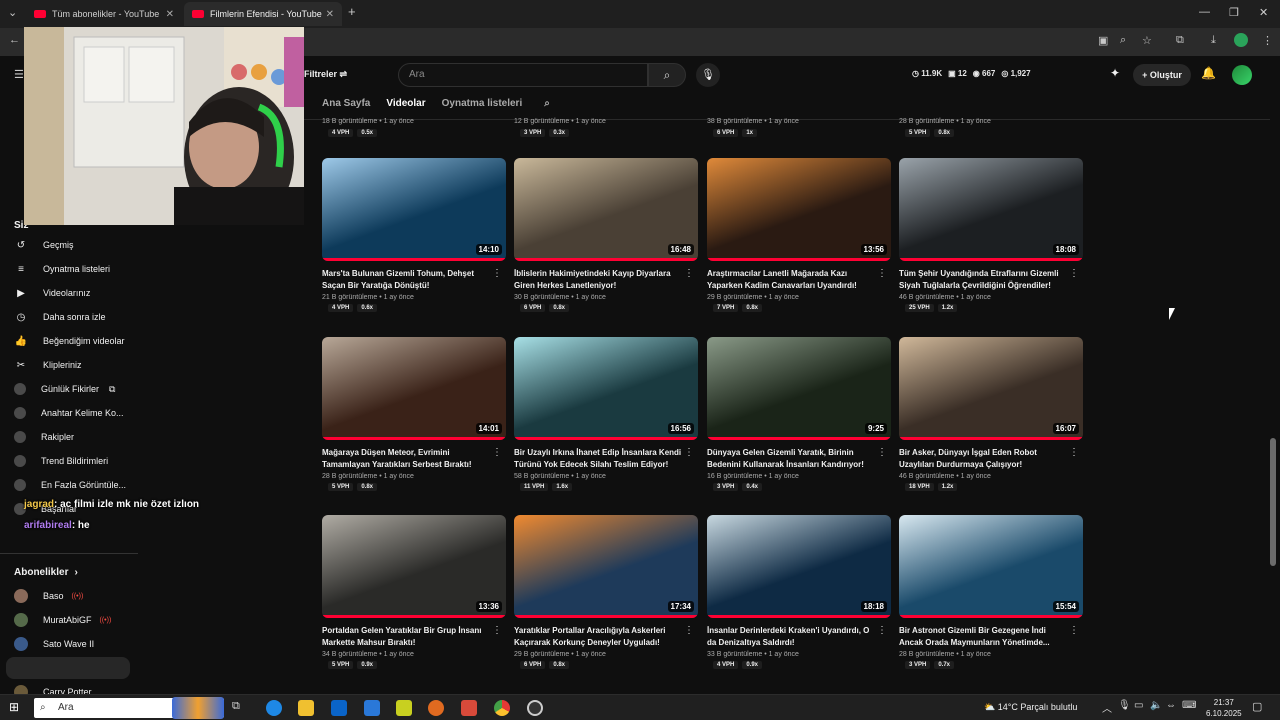  I want to click on zoom-icon: ⌕, so click(1123, 40).